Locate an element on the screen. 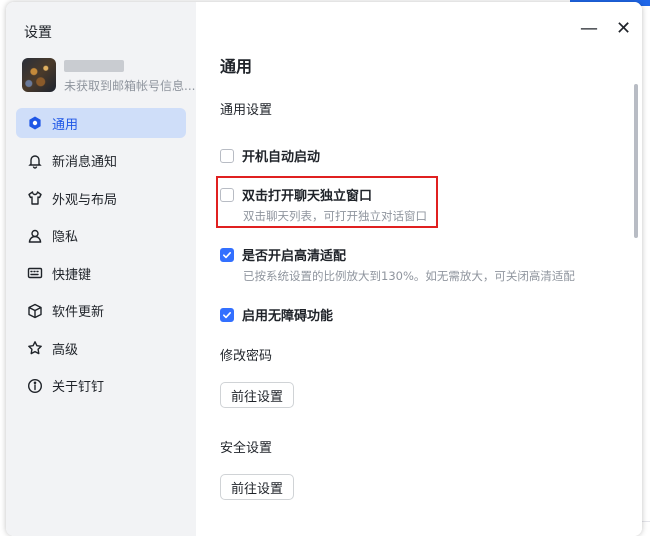  option-auto-start: 开机自动启动 is located at coordinates (270, 155).